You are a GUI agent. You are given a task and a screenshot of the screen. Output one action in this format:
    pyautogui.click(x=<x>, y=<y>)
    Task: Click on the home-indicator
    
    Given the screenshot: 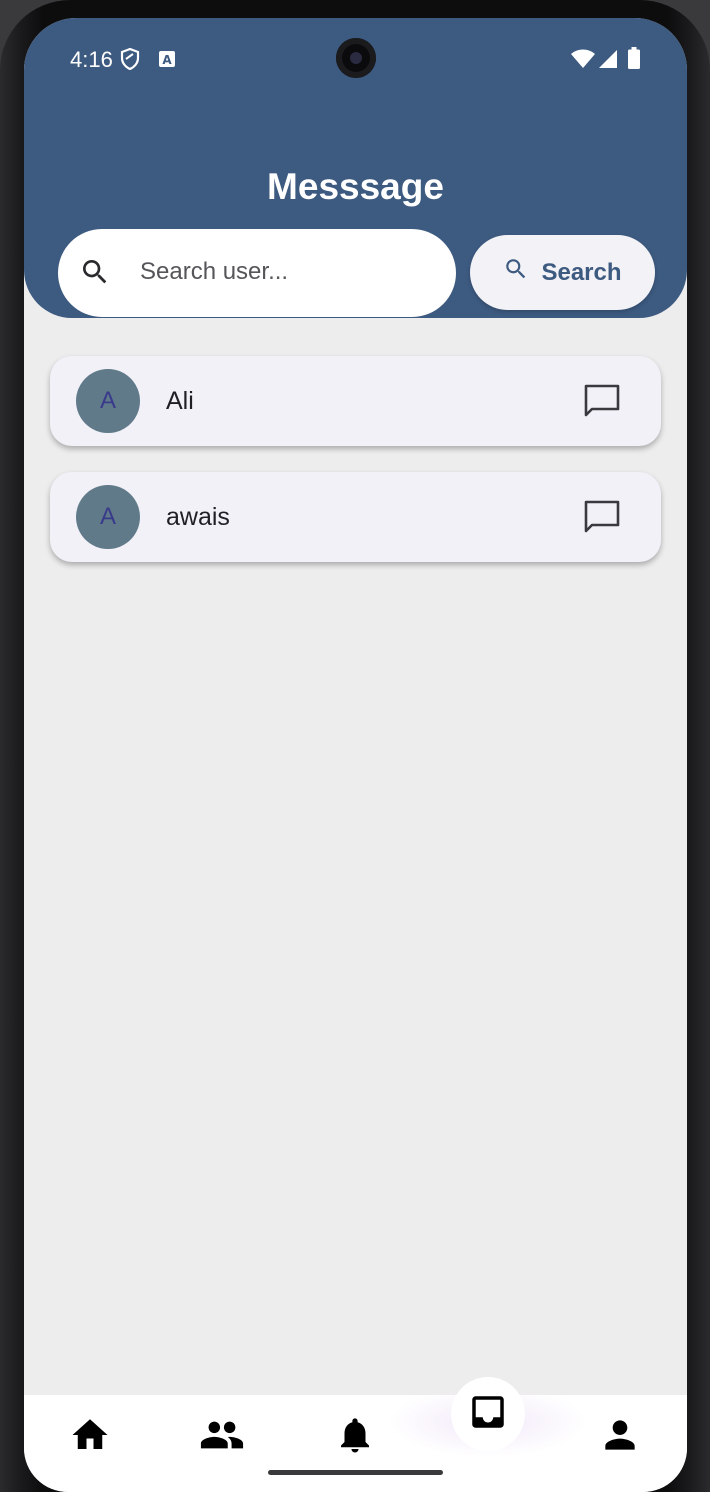 What is the action you would take?
    pyautogui.click(x=355, y=1472)
    